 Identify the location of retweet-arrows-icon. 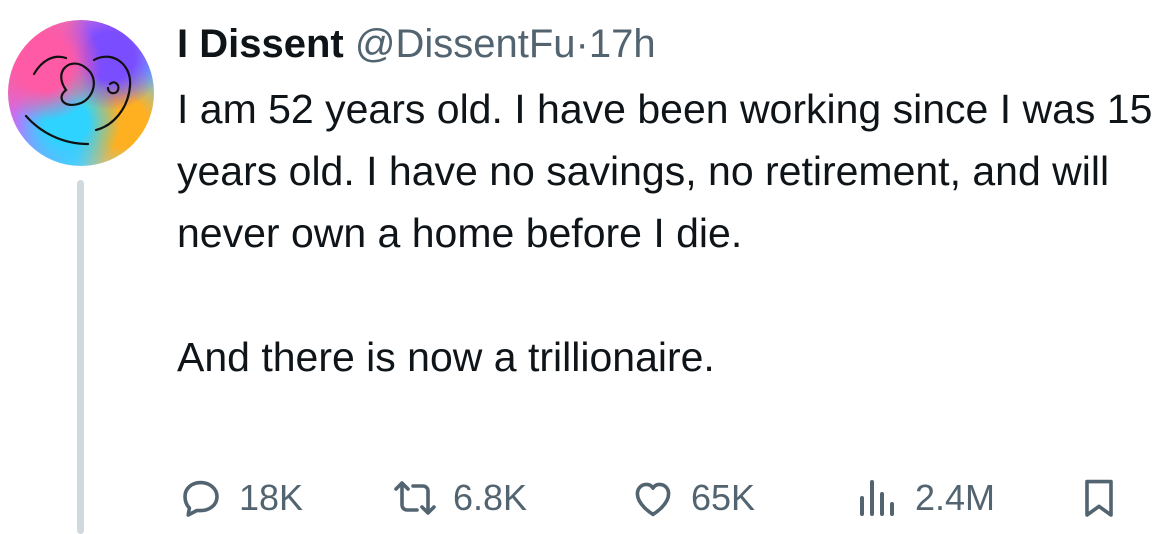
(415, 498).